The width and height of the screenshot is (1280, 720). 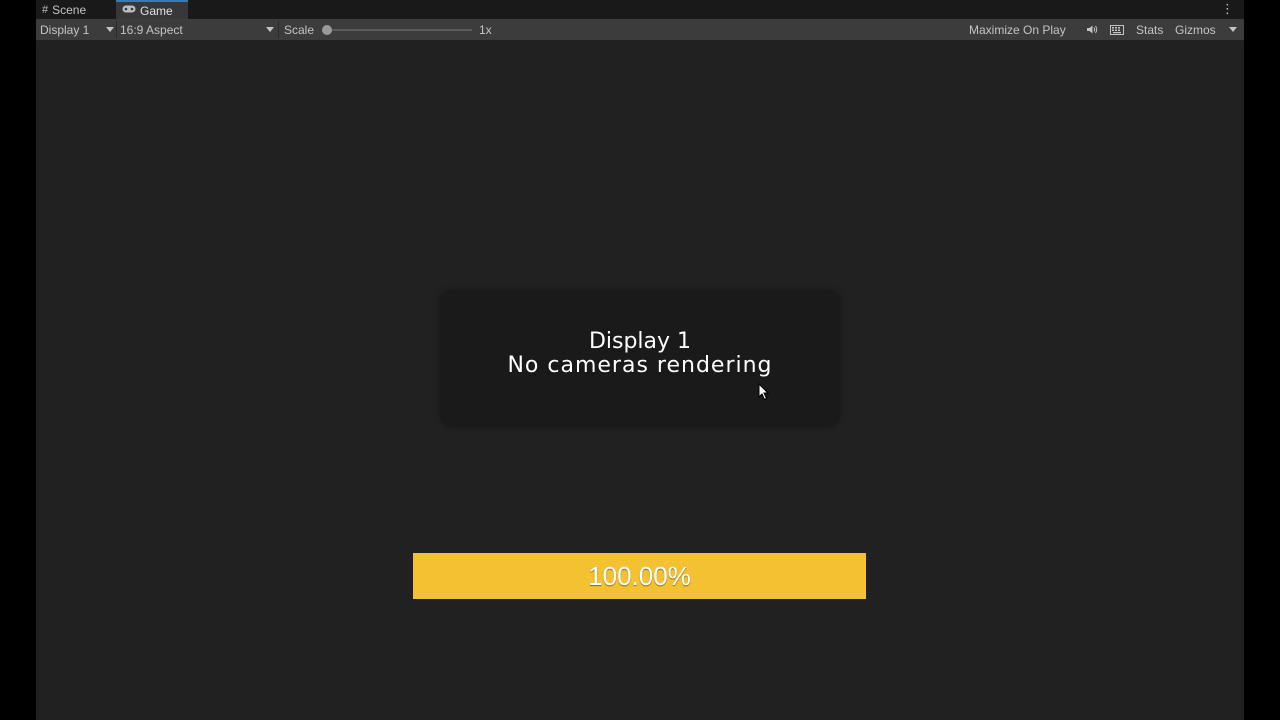 What do you see at coordinates (764, 392) in the screenshot?
I see `mouse-cursor-icon` at bounding box center [764, 392].